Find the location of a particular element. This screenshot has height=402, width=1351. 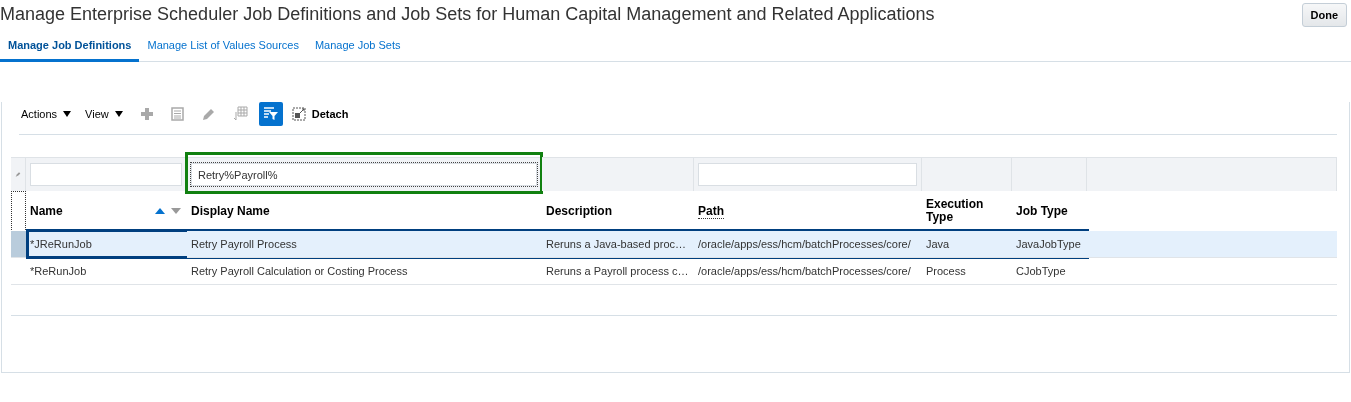

column-header: Execution Type is located at coordinates (967, 211).